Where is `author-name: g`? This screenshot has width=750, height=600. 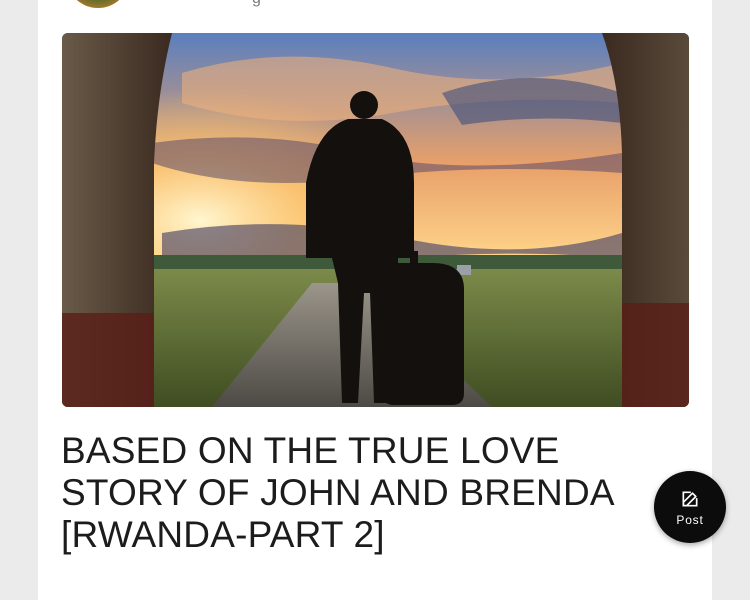 author-name: g is located at coordinates (256, 4).